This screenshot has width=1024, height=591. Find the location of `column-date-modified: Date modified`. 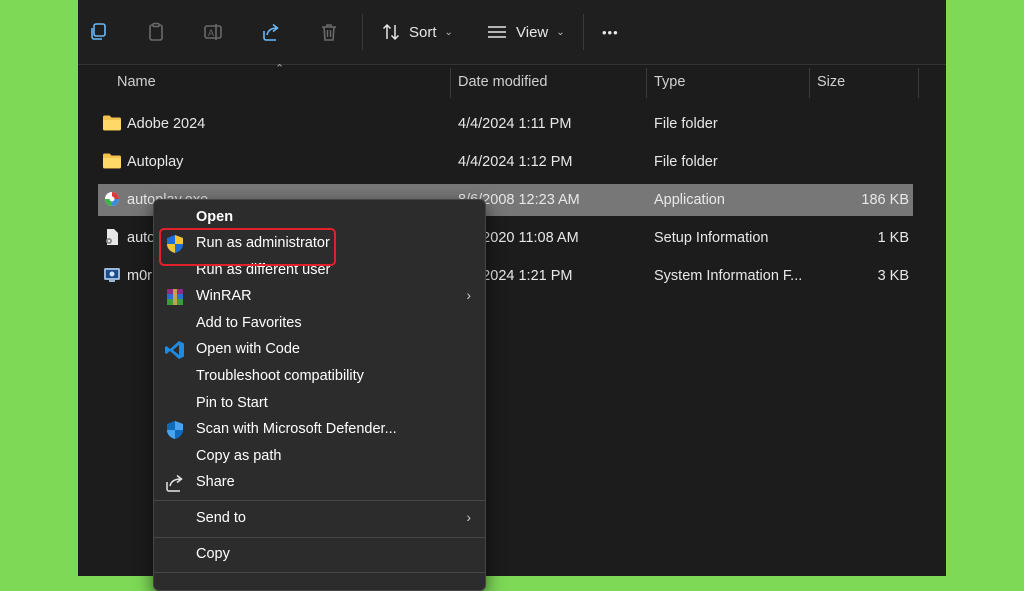

column-date-modified: Date modified is located at coordinates (502, 82).